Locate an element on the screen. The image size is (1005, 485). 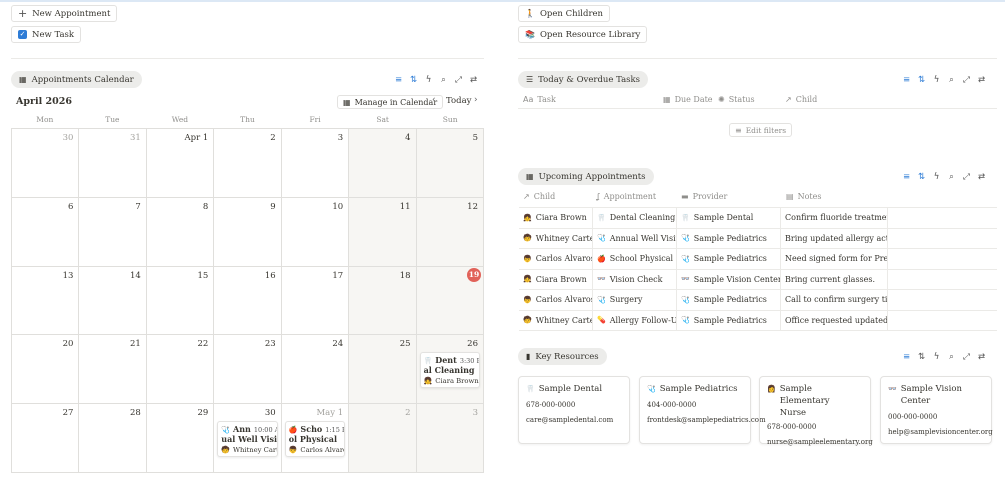
manage-in-calendar-button: ▦ Manage in Calendar is located at coordinates (390, 102).